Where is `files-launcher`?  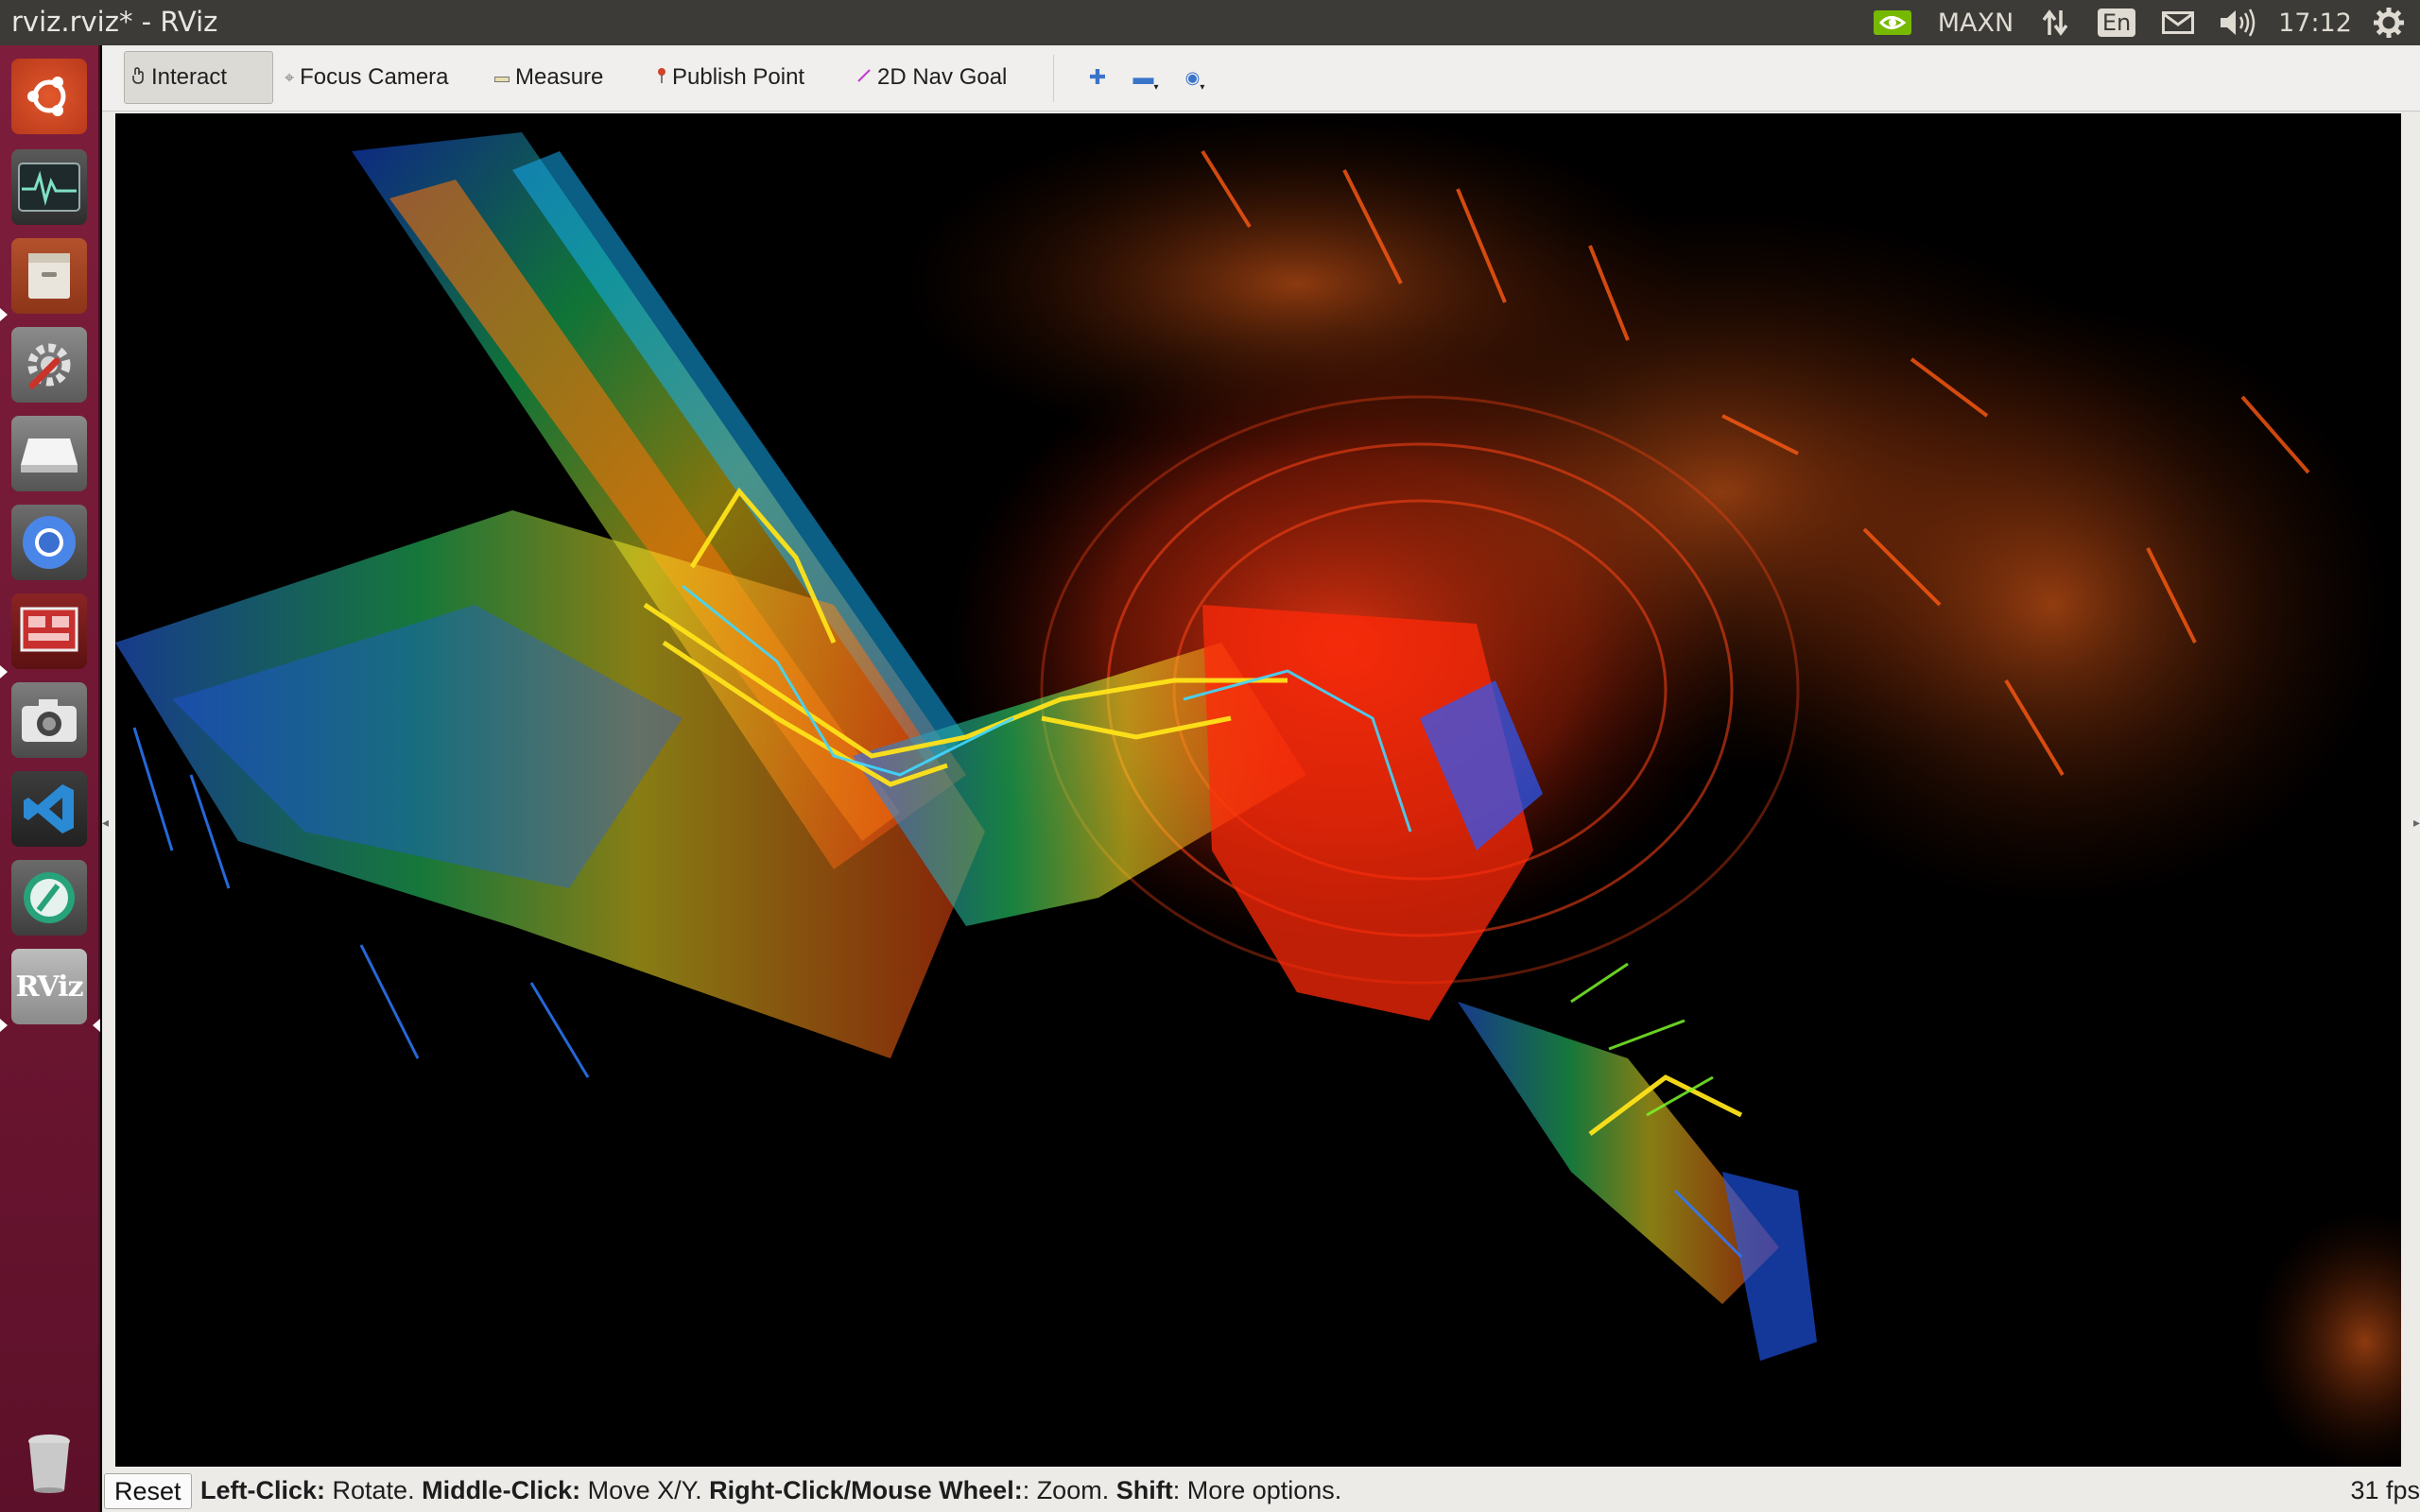
files-launcher is located at coordinates (49, 276).